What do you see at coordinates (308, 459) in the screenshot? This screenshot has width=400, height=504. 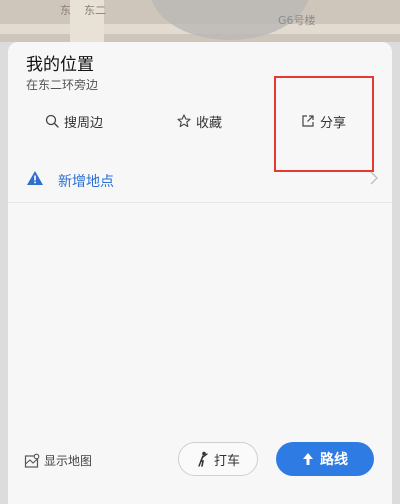 I see `arrow-up-icon` at bounding box center [308, 459].